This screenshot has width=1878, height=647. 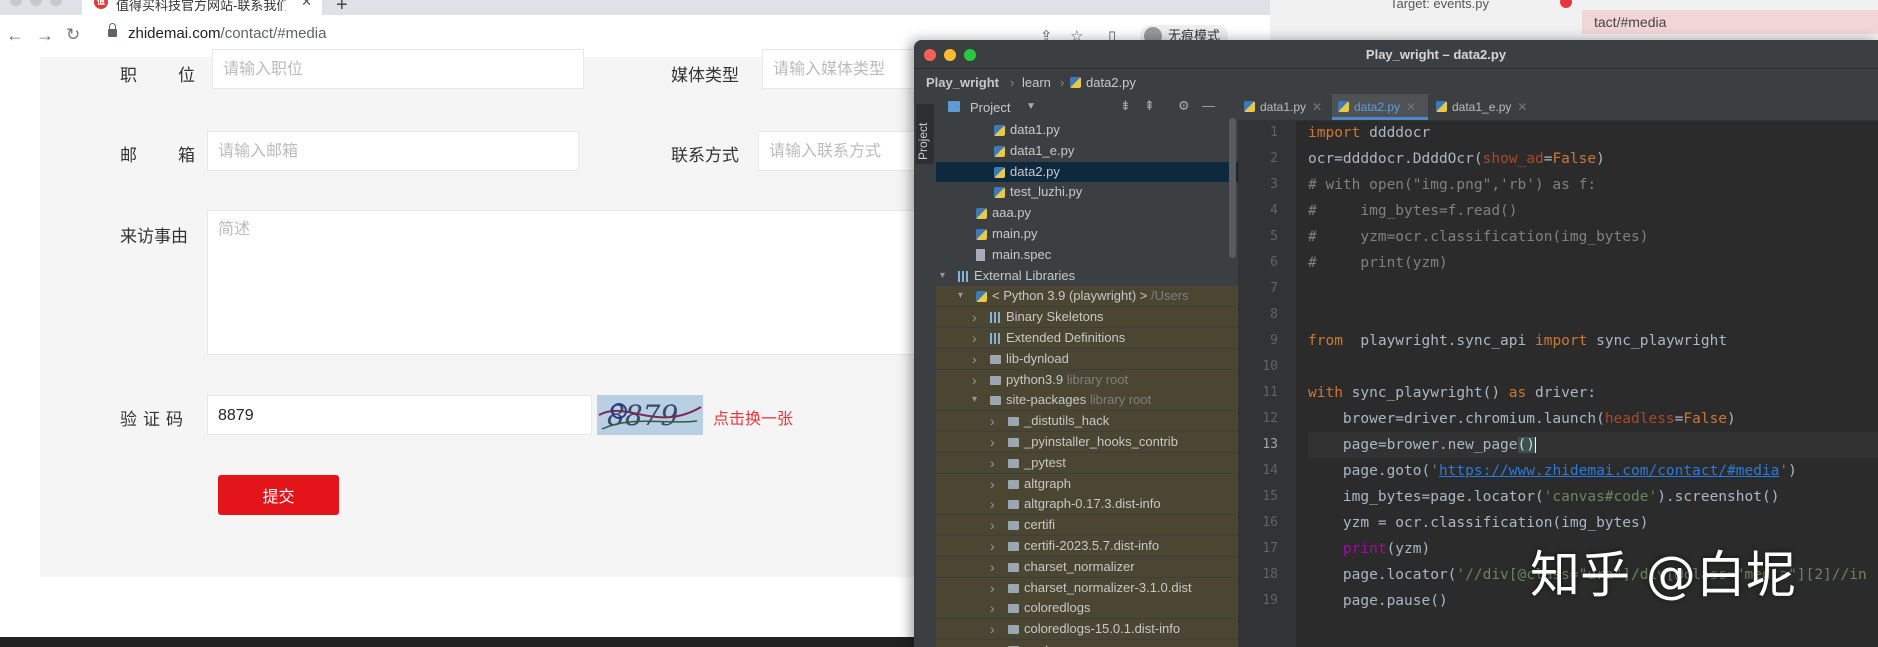 What do you see at coordinates (1031, 106) in the screenshot?
I see `chevron-down-icon: ▼` at bounding box center [1031, 106].